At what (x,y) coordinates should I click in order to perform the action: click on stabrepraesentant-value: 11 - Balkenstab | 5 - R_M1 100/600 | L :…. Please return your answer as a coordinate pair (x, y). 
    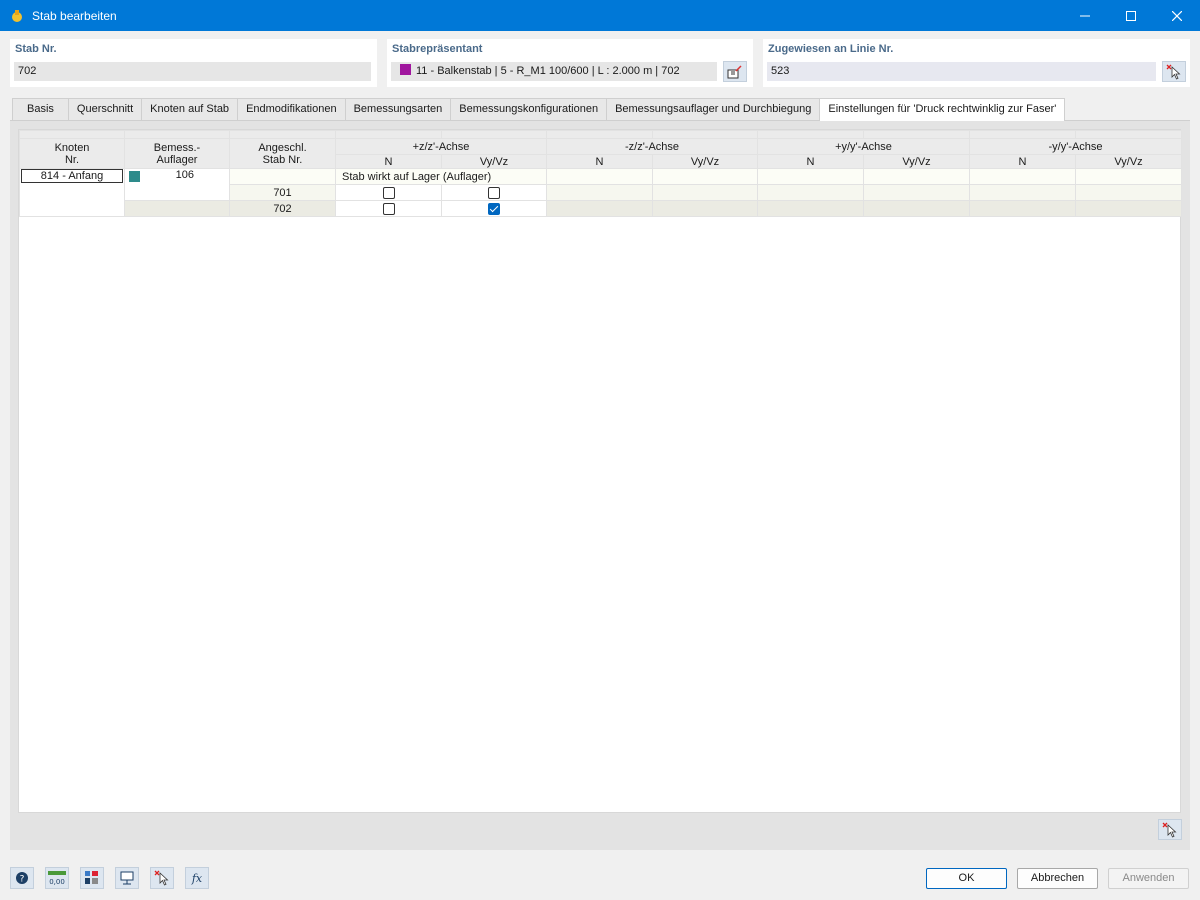
    Looking at the image, I should click on (548, 71).